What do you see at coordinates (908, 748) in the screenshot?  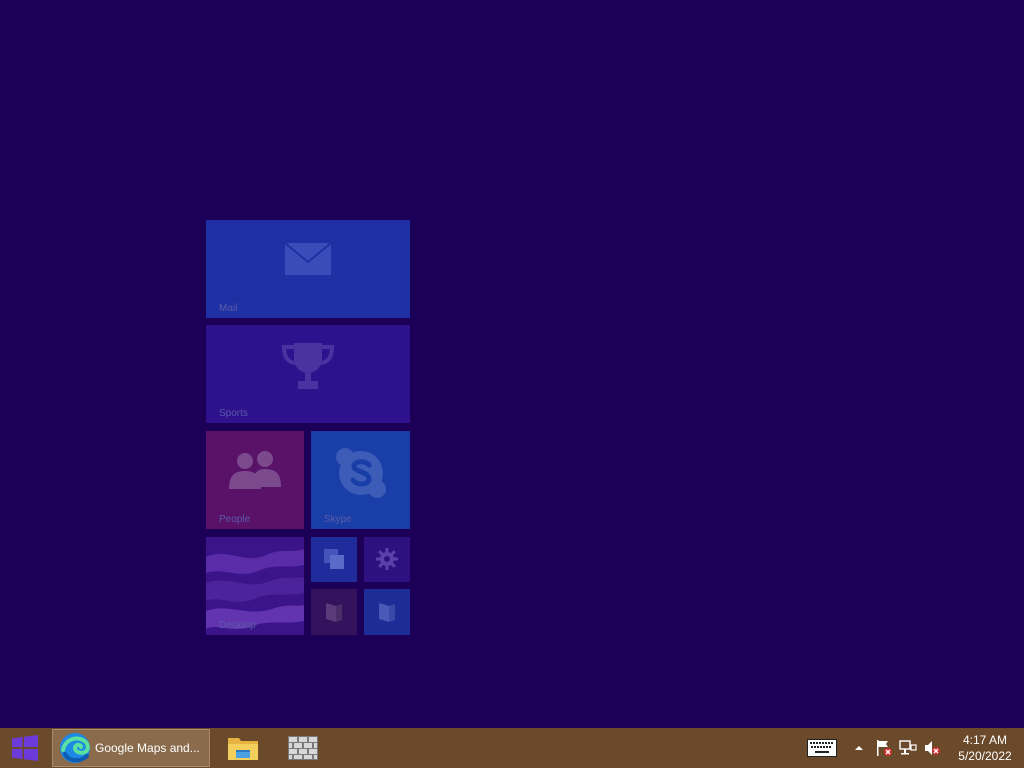 I see `network-icon` at bounding box center [908, 748].